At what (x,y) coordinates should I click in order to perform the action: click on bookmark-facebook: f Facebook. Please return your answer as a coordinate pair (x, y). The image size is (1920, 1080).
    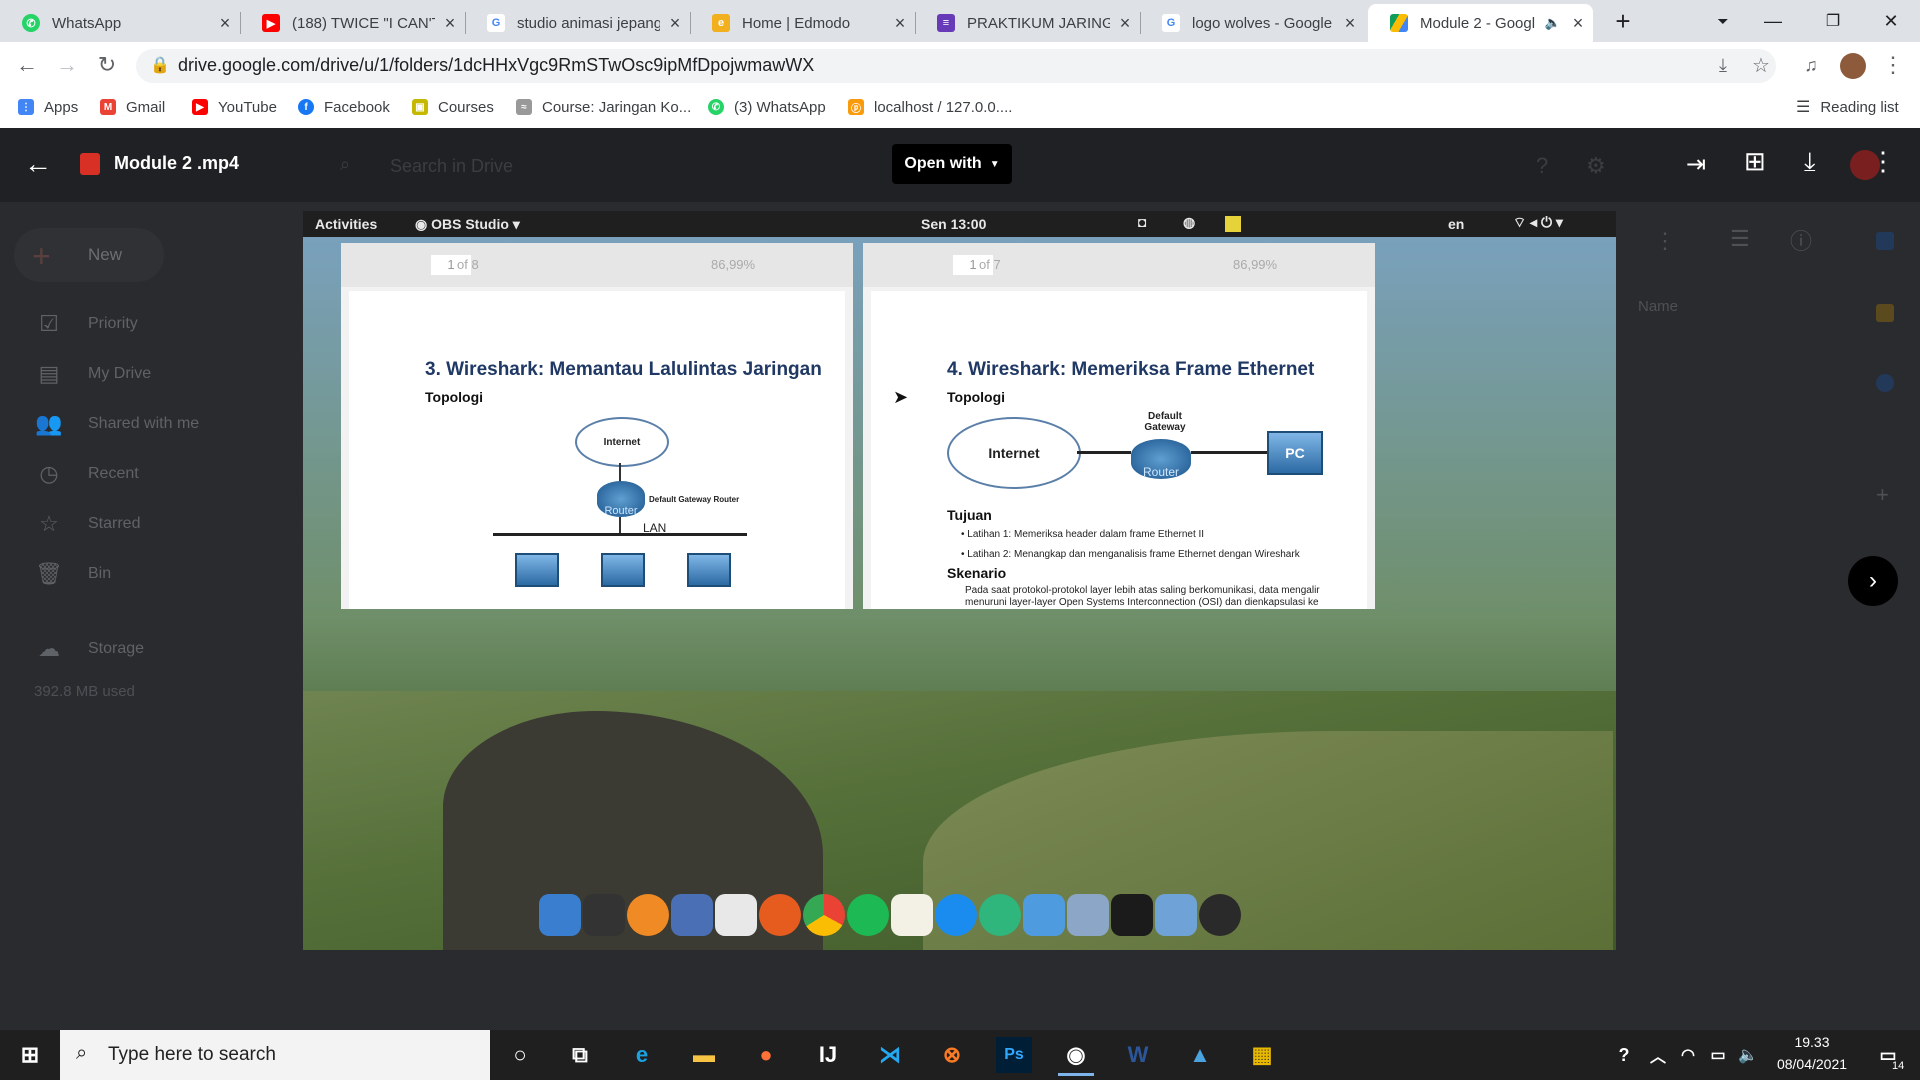
    Looking at the image, I should click on (344, 107).